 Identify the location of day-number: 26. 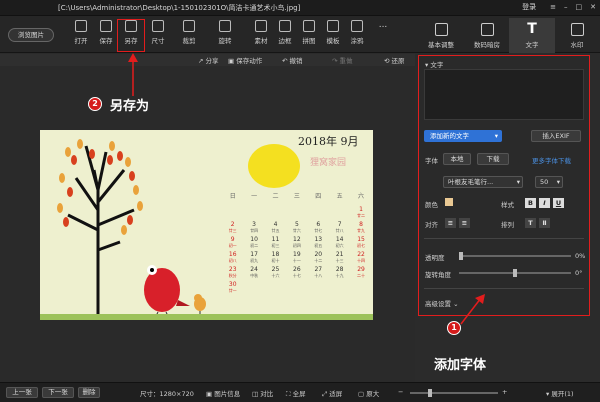
(297, 269).